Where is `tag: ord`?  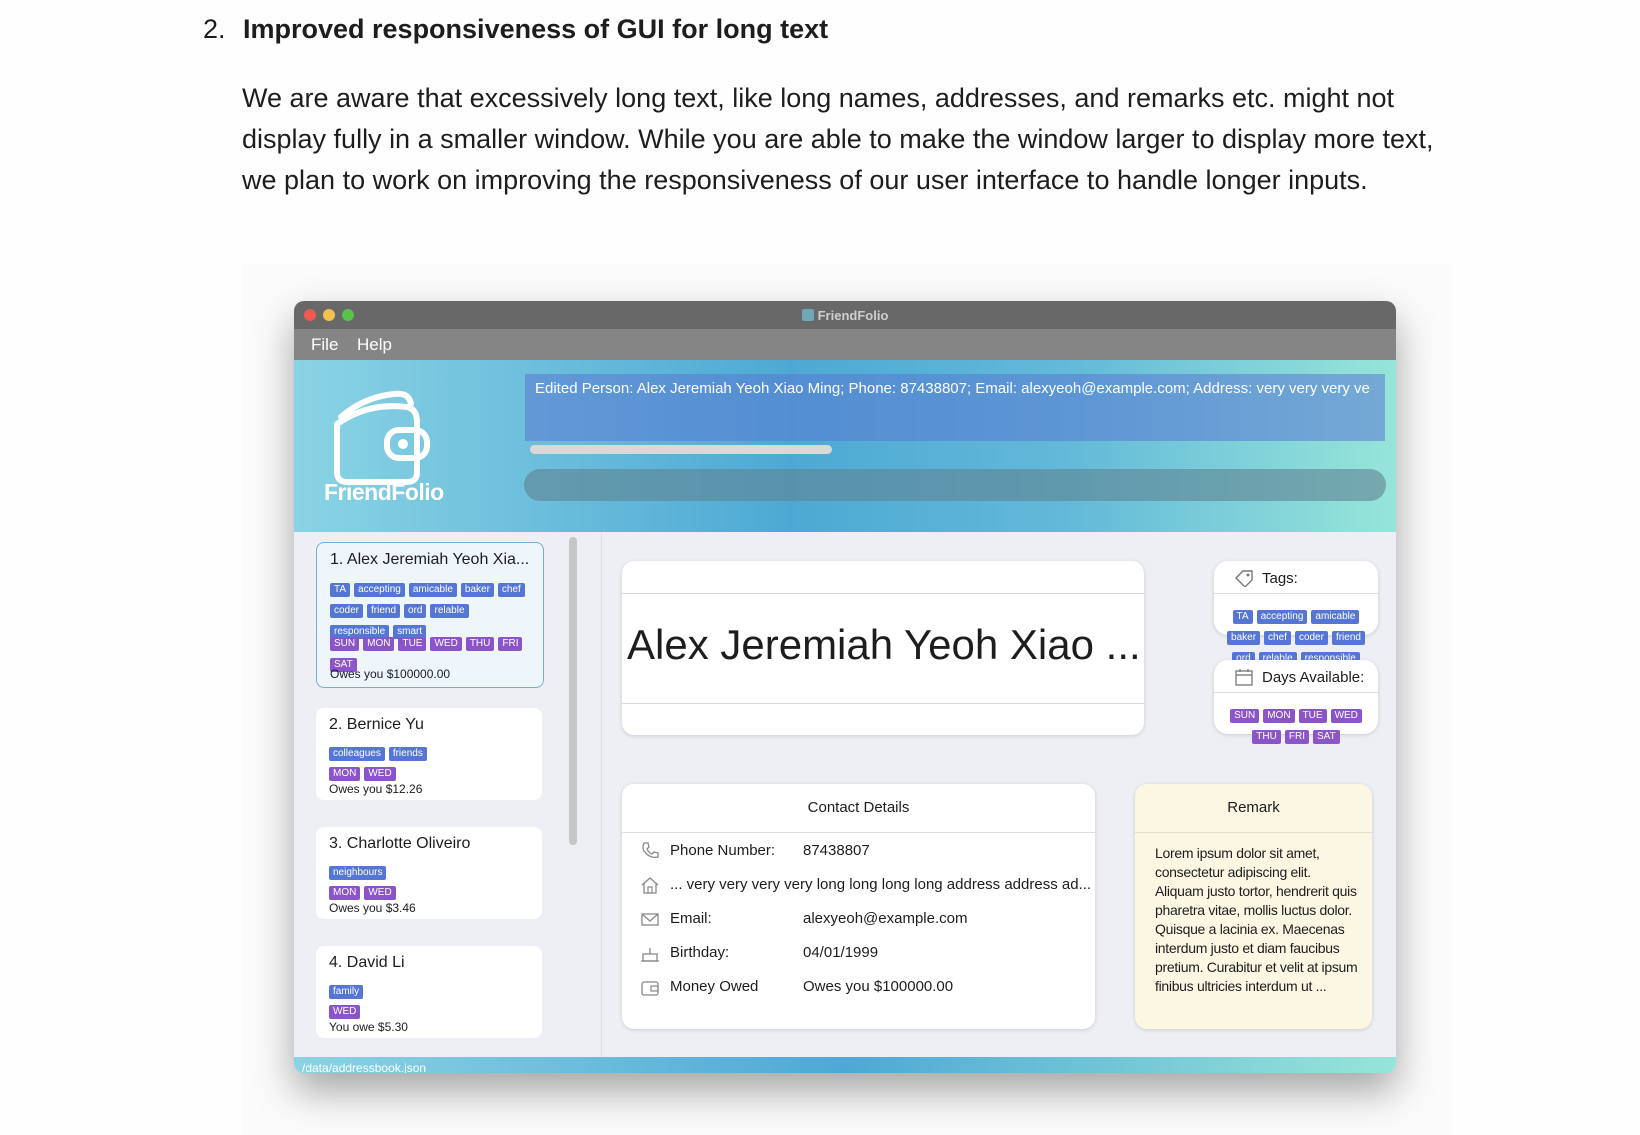 tag: ord is located at coordinates (415, 611).